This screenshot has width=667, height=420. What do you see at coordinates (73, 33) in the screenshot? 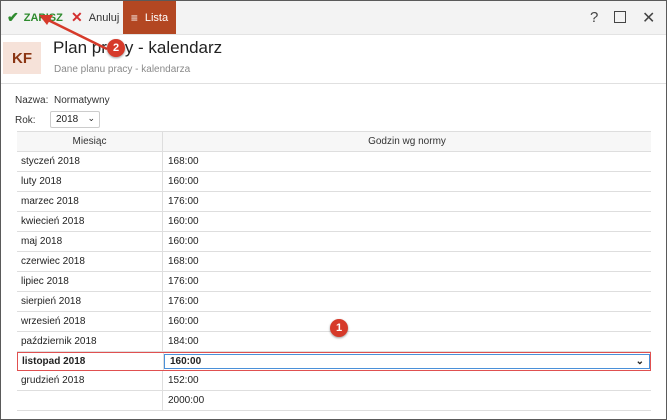
I see `annotation-arrow` at bounding box center [73, 33].